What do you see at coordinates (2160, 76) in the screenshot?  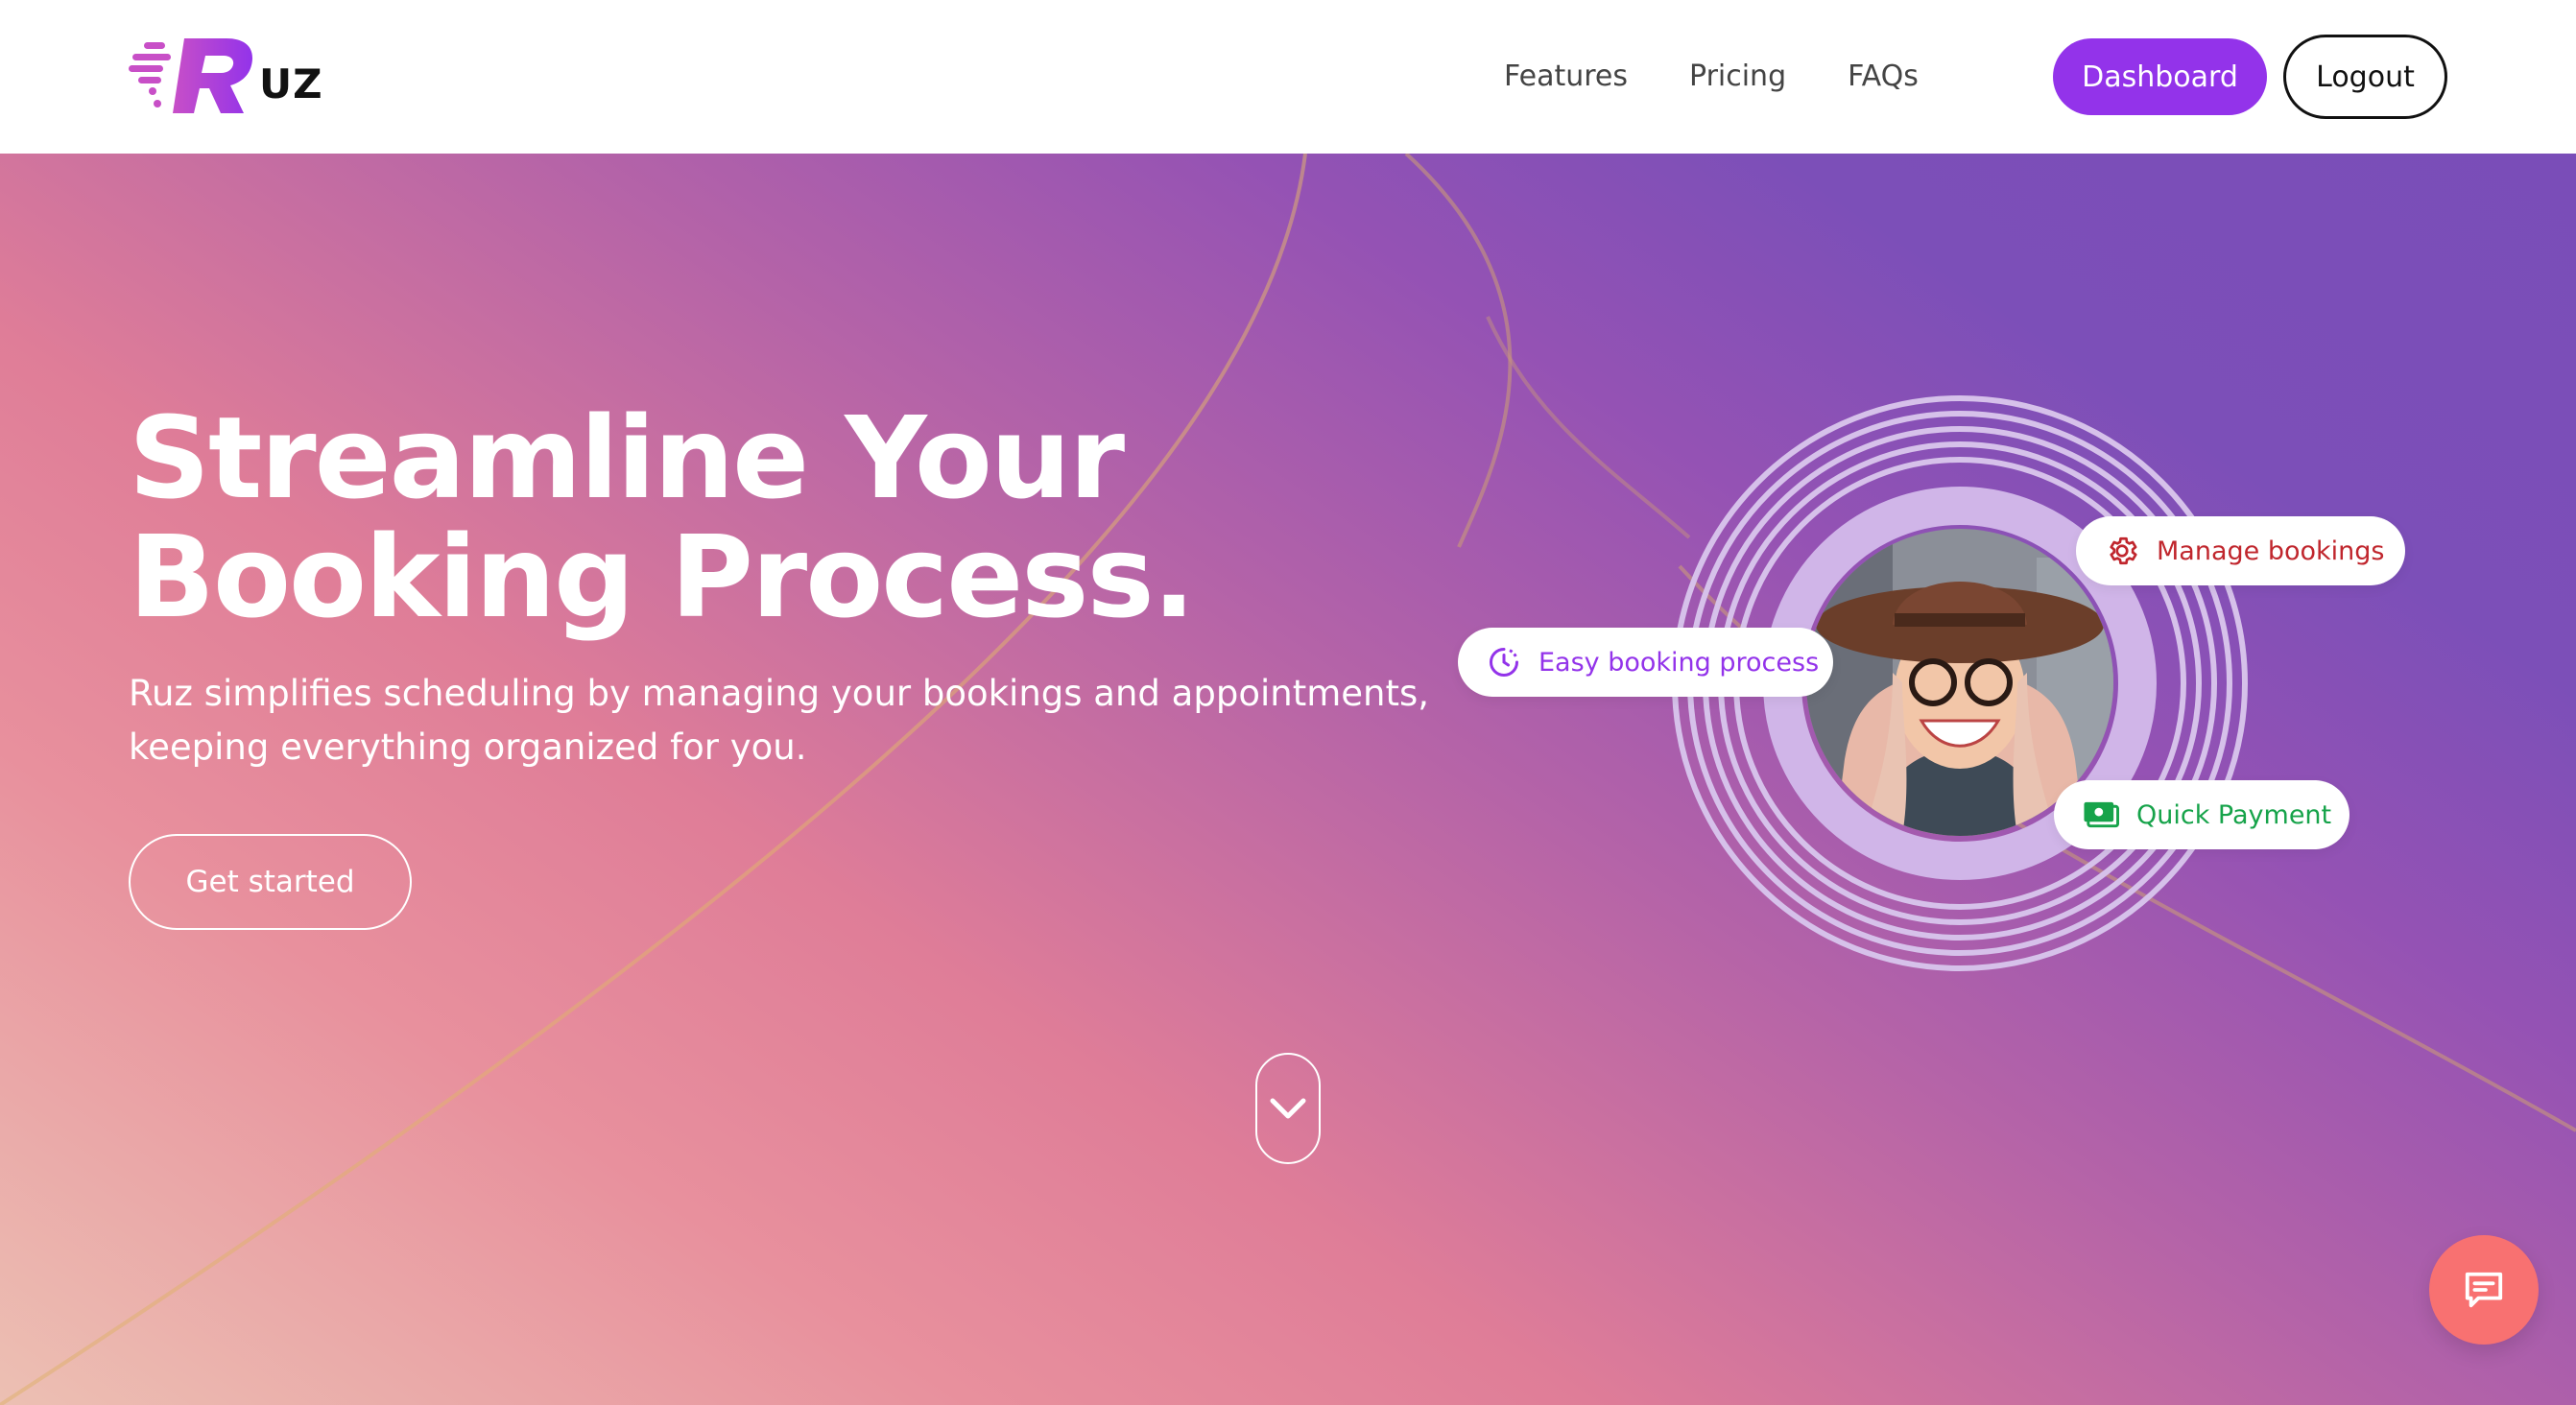 I see `dashboard-button: Dashboard` at bounding box center [2160, 76].